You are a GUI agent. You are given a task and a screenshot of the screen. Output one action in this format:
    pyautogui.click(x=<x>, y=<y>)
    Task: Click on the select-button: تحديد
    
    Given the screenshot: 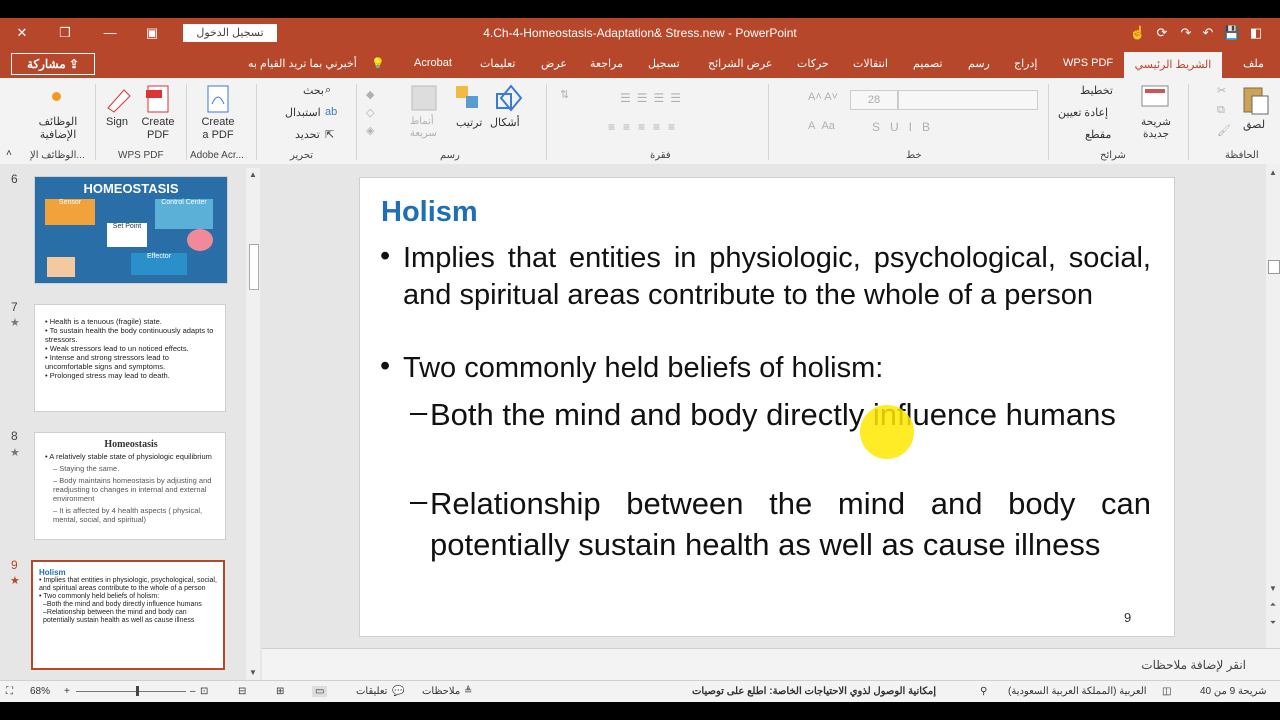 What is the action you would take?
    pyautogui.click(x=307, y=134)
    